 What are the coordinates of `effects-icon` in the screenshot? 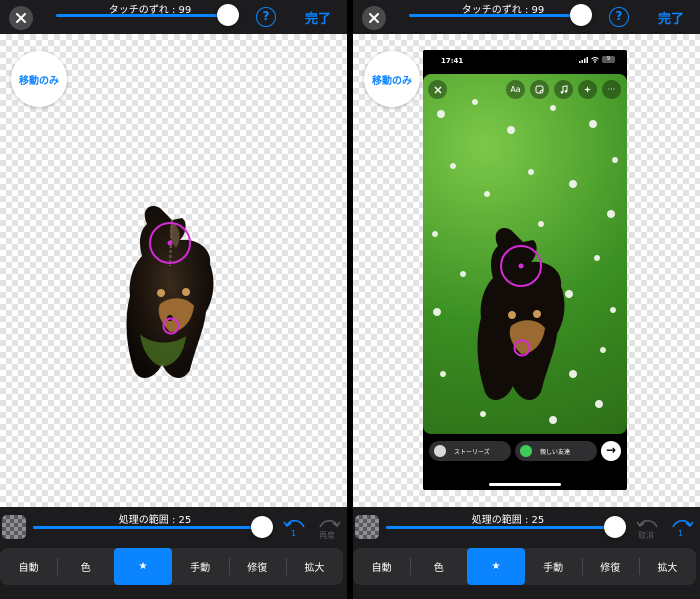 It's located at (587, 89).